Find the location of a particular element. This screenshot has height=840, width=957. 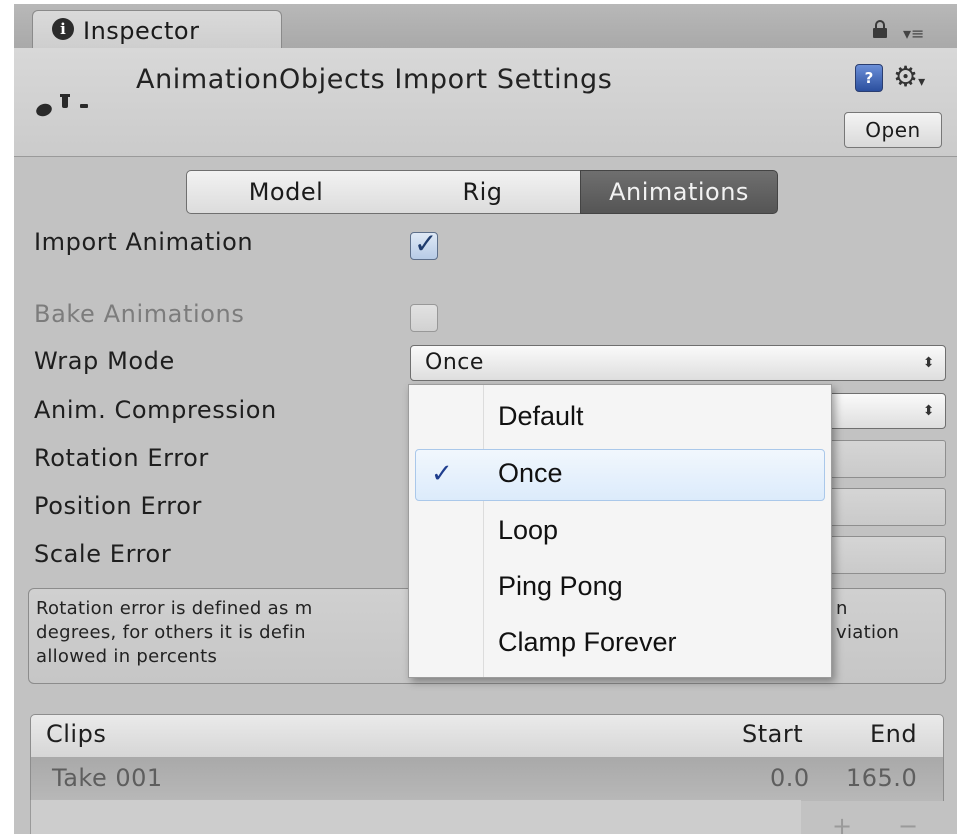

help-right-2: viation is located at coordinates (868, 632).